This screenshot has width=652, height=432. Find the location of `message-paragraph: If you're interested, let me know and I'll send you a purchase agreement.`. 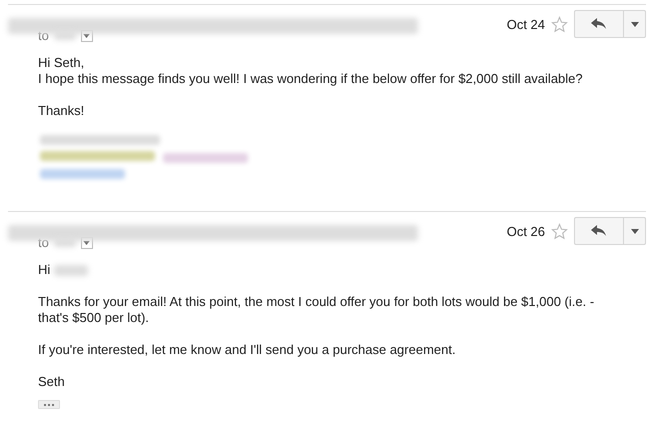

message-paragraph: If you're interested, let me know and I'll send you a purchase agreement. is located at coordinates (247, 350).